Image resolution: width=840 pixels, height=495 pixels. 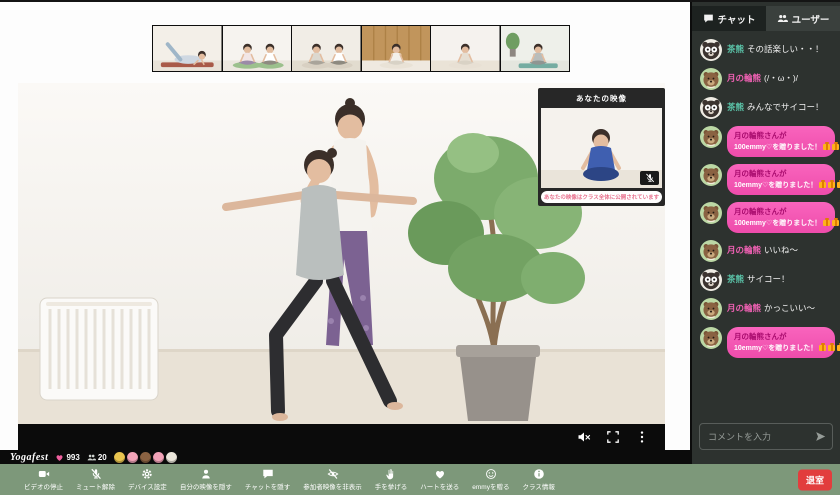 I want to click on toolbar-raised-hand-button: 手を挙げる, so click(x=391, y=479).